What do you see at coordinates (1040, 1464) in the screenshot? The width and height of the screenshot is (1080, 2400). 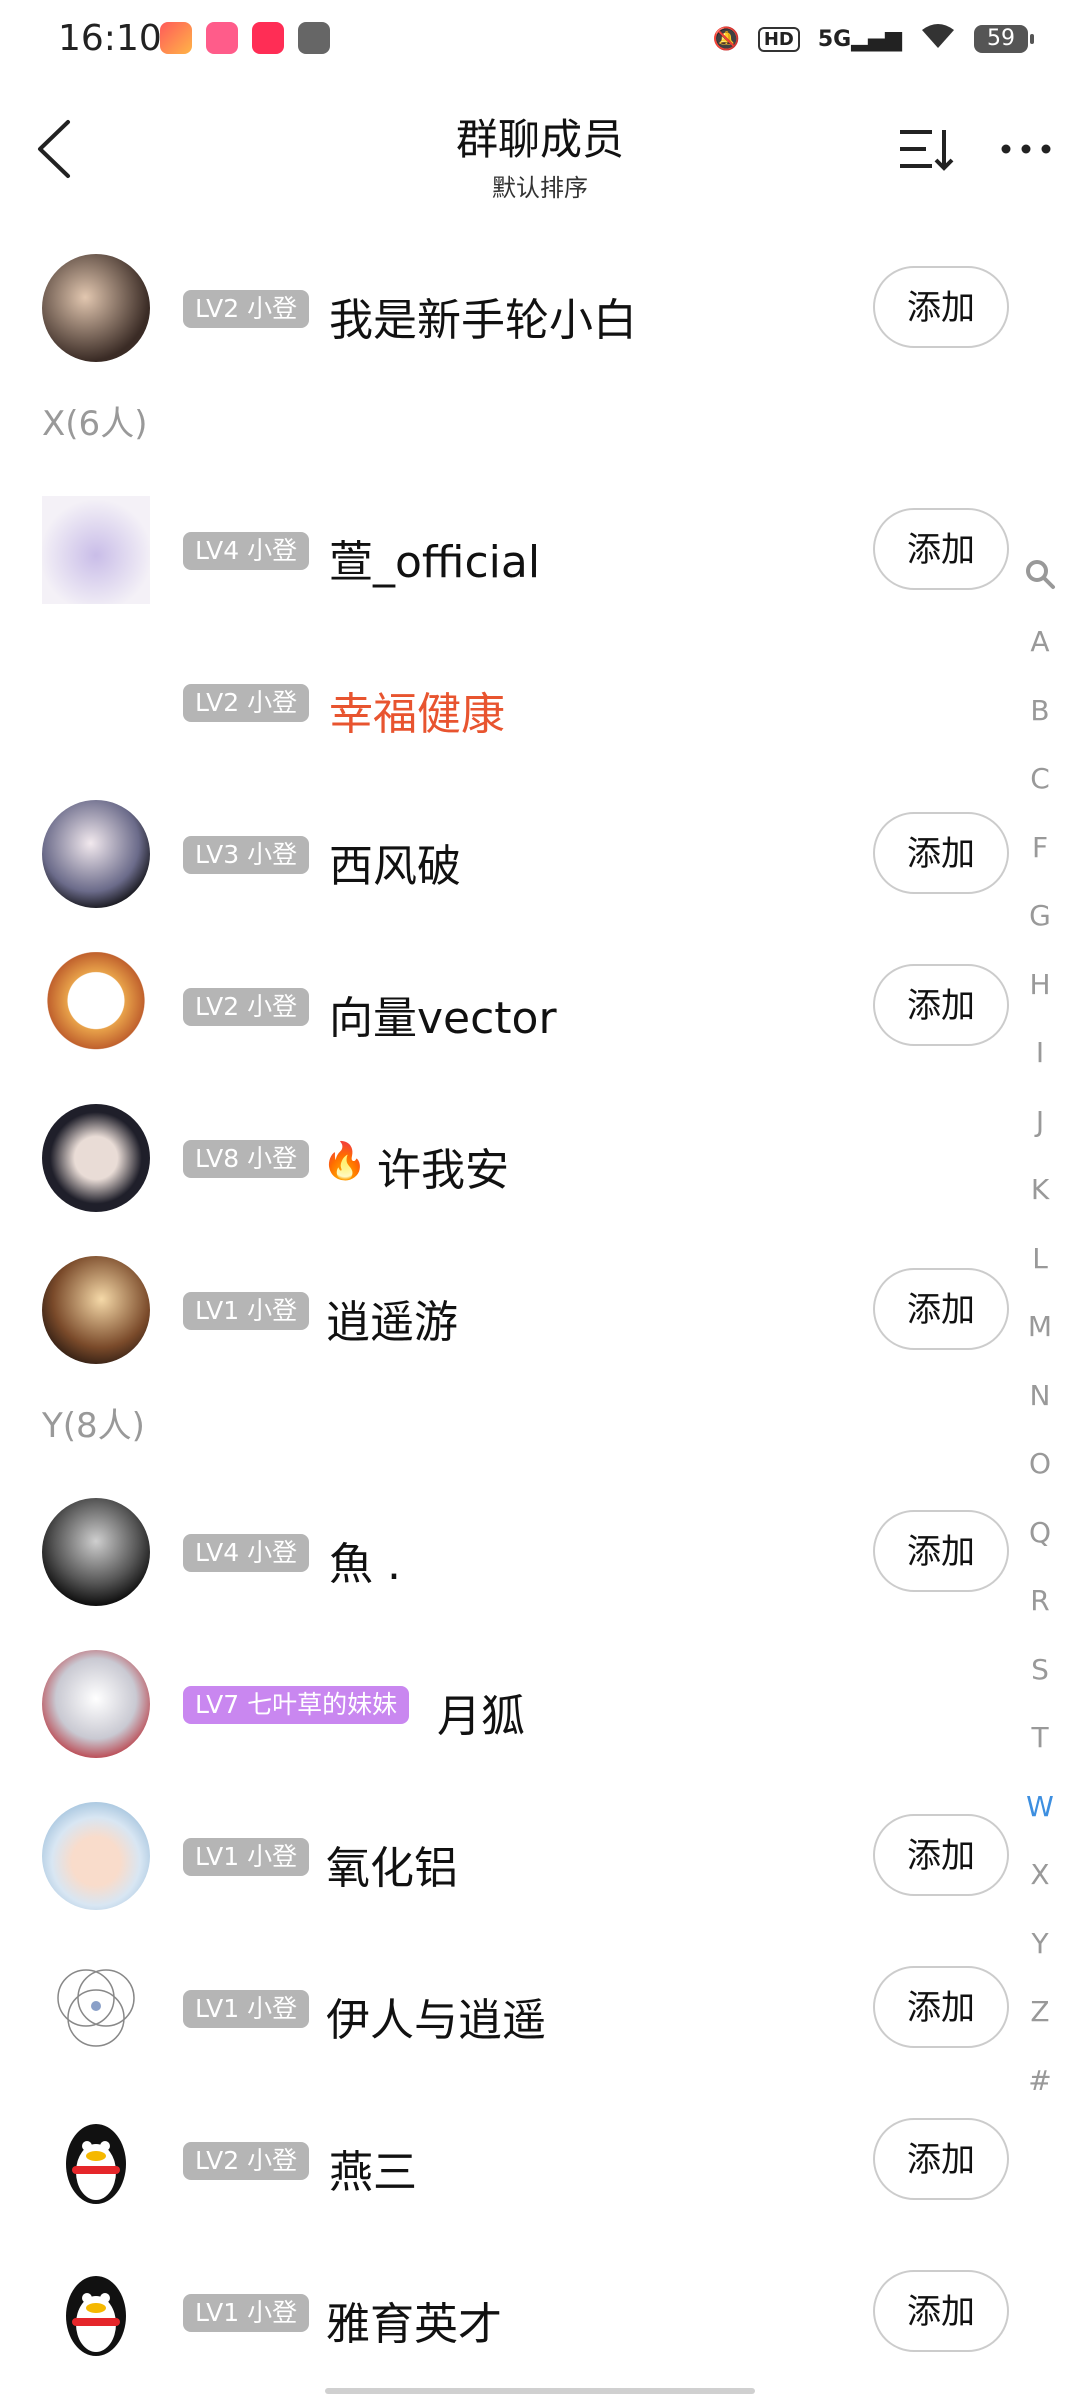 I see `index-letter: O` at bounding box center [1040, 1464].